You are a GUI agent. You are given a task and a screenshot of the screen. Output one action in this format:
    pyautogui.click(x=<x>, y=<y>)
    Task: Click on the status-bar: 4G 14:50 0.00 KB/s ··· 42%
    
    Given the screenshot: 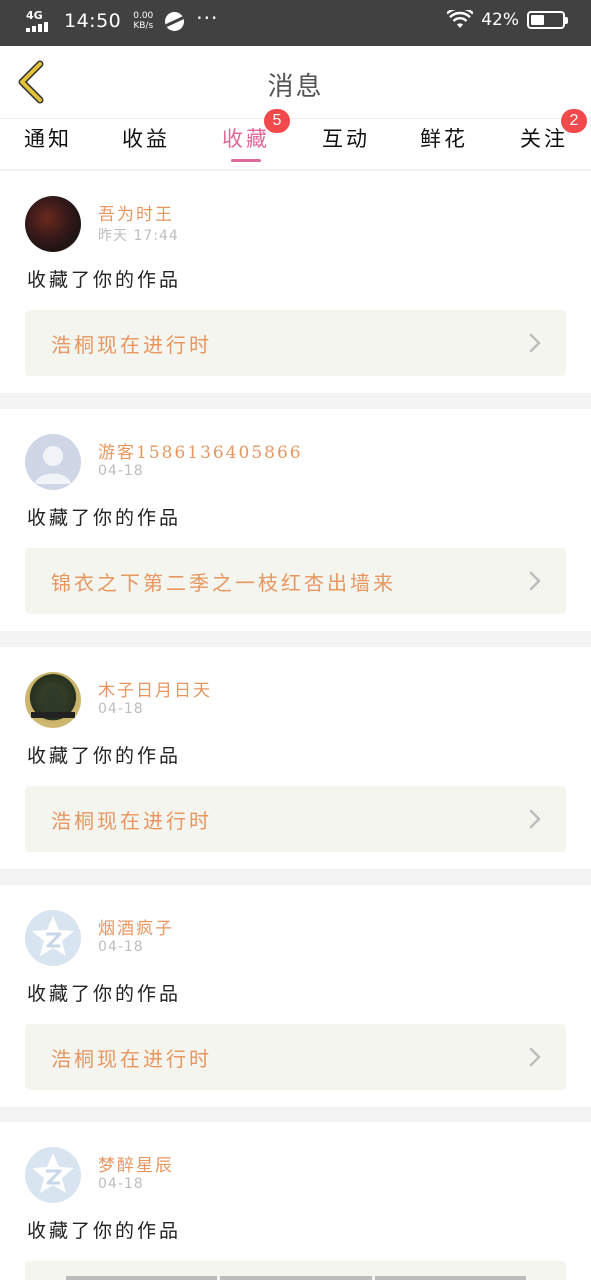 What is the action you would take?
    pyautogui.click(x=295, y=23)
    